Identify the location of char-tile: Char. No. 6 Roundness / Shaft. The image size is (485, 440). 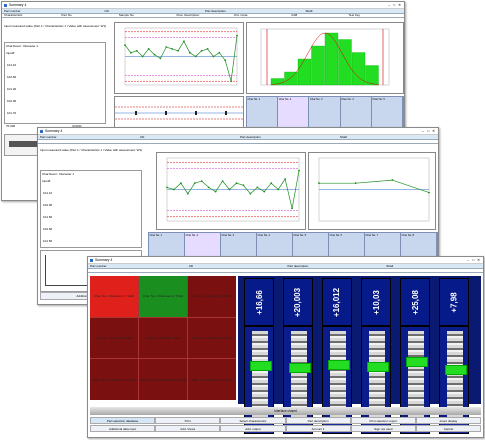
(212, 338).